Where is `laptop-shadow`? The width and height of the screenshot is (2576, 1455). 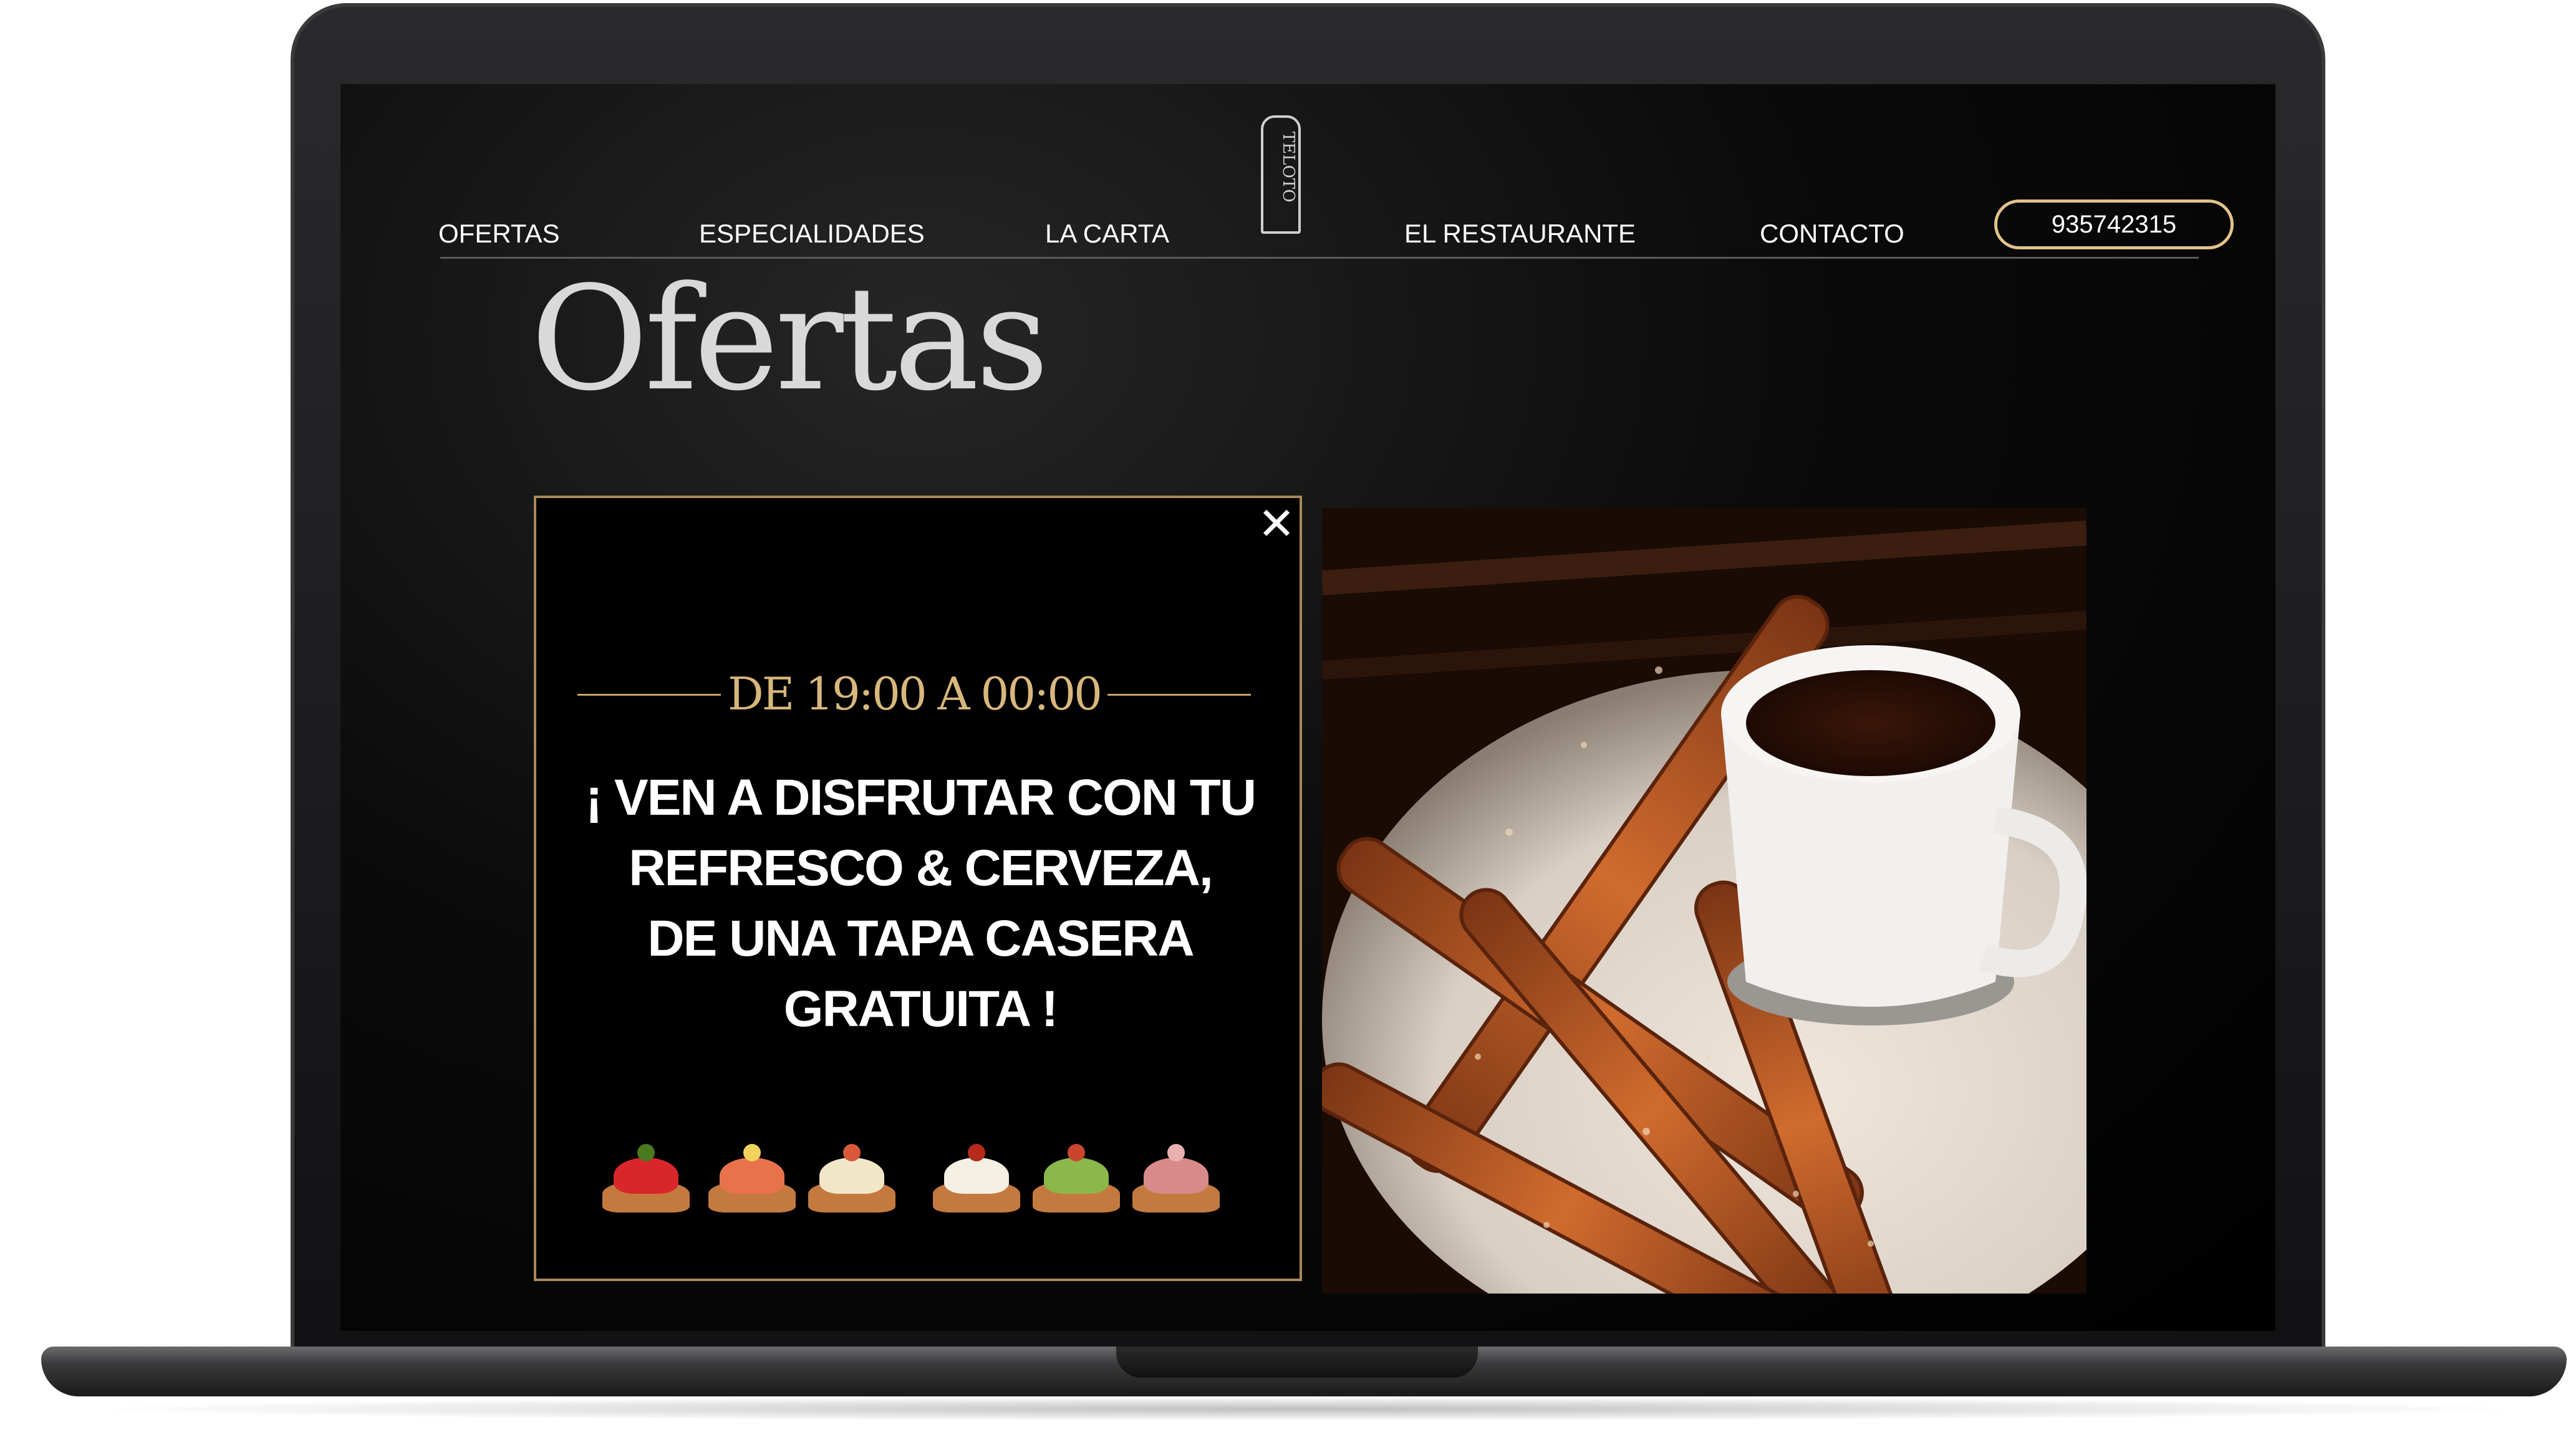
laptop-shadow is located at coordinates (1306, 1409).